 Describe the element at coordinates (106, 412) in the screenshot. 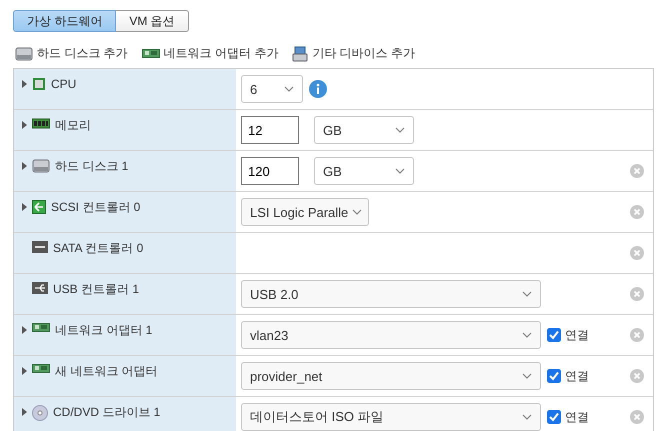

I see `device-label: CD/DVD 드라이브 1` at that location.